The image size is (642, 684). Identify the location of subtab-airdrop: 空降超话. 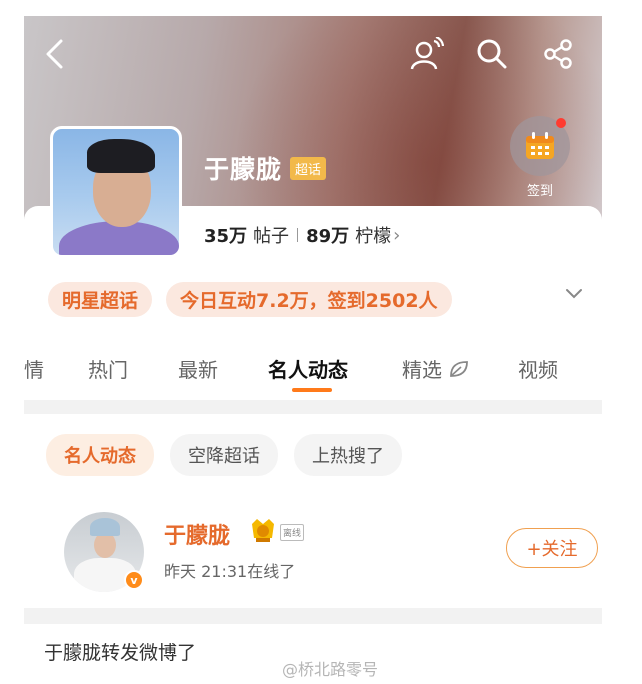
(224, 455).